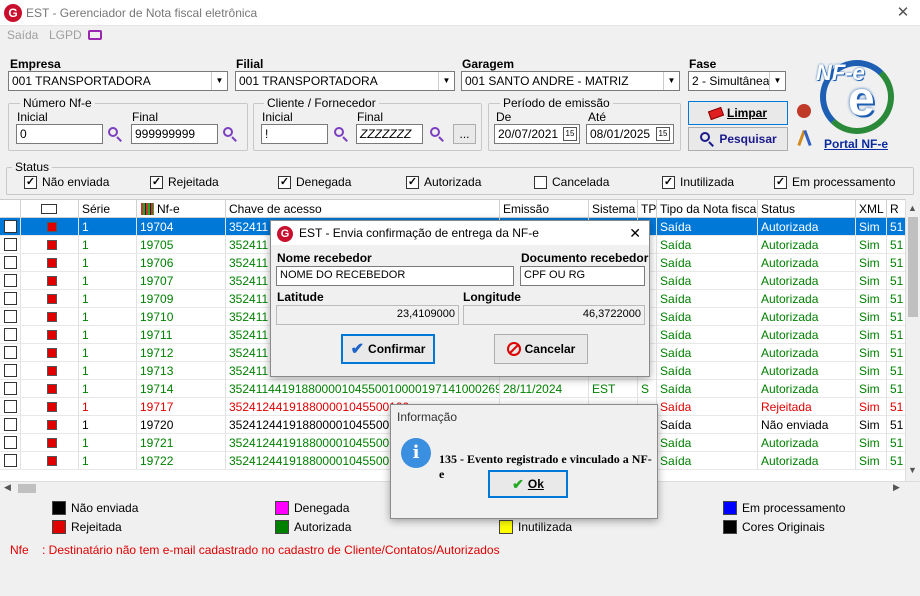 The height and width of the screenshot is (596, 920). What do you see at coordinates (367, 315) in the screenshot?
I see `latitude-input: 23,4109000` at bounding box center [367, 315].